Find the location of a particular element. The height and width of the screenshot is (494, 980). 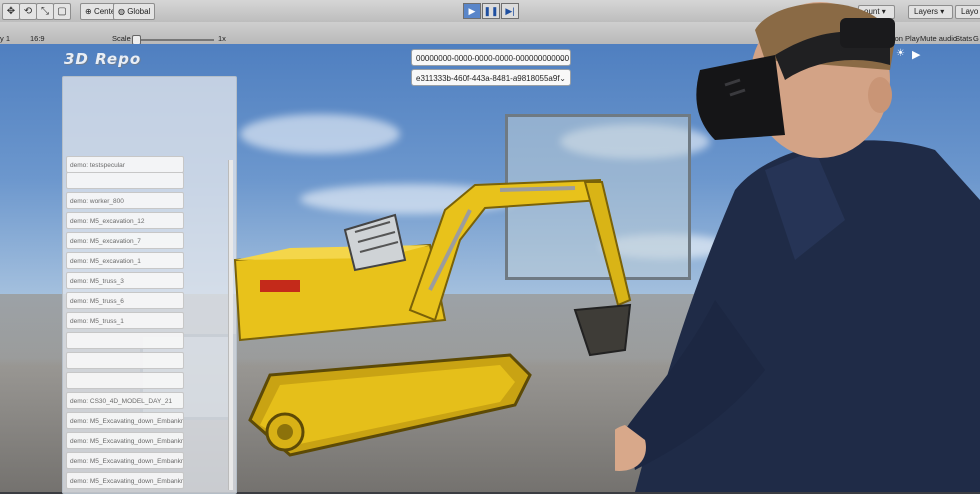

play-button: ▶ is located at coordinates (472, 11).